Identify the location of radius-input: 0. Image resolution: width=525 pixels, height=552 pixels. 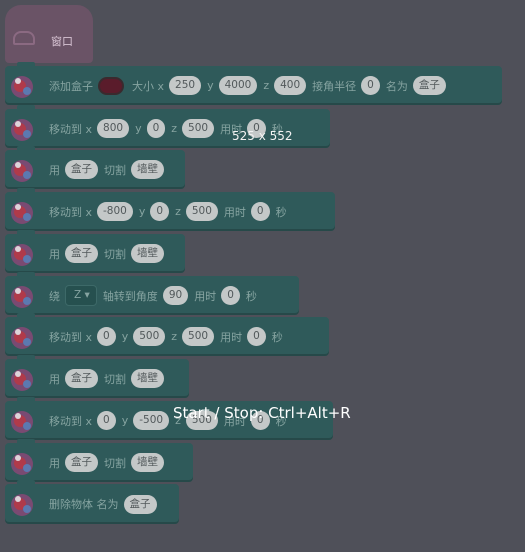
(370, 85).